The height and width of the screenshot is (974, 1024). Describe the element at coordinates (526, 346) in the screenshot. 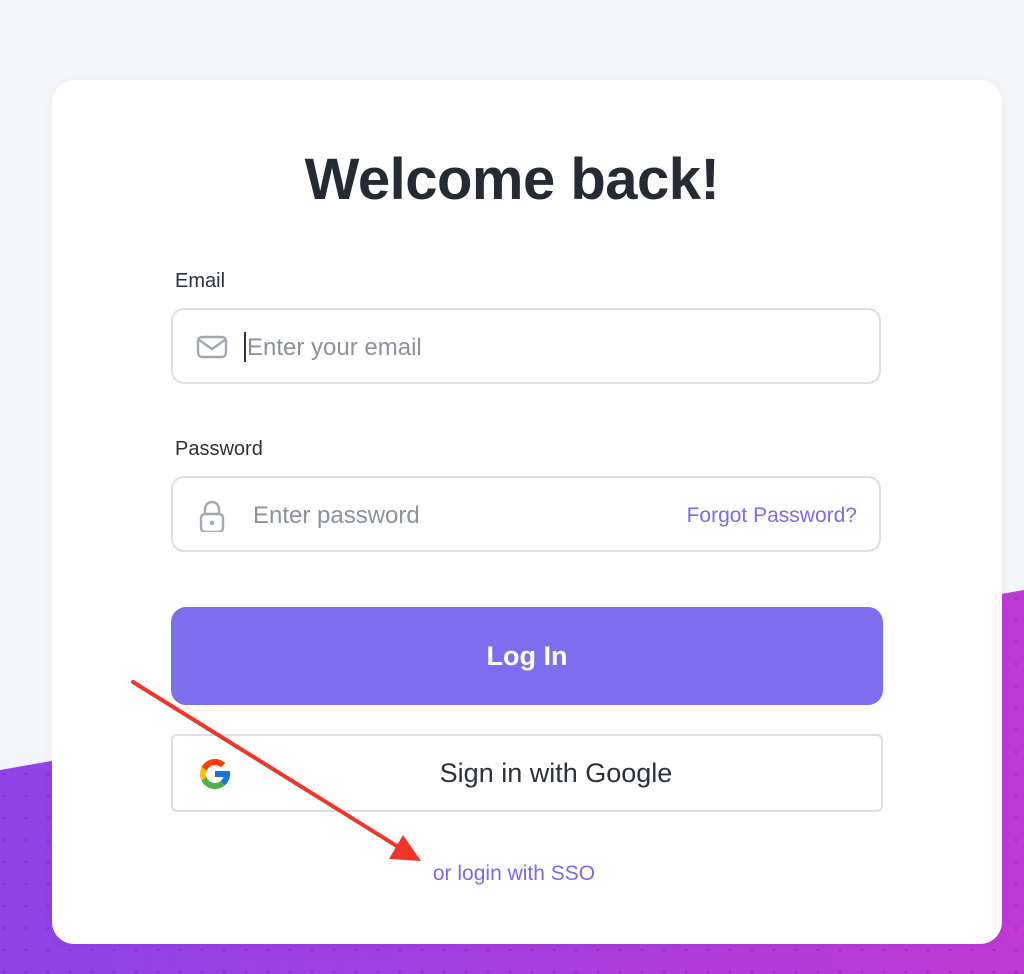

I see `email-field: Enter your email` at that location.